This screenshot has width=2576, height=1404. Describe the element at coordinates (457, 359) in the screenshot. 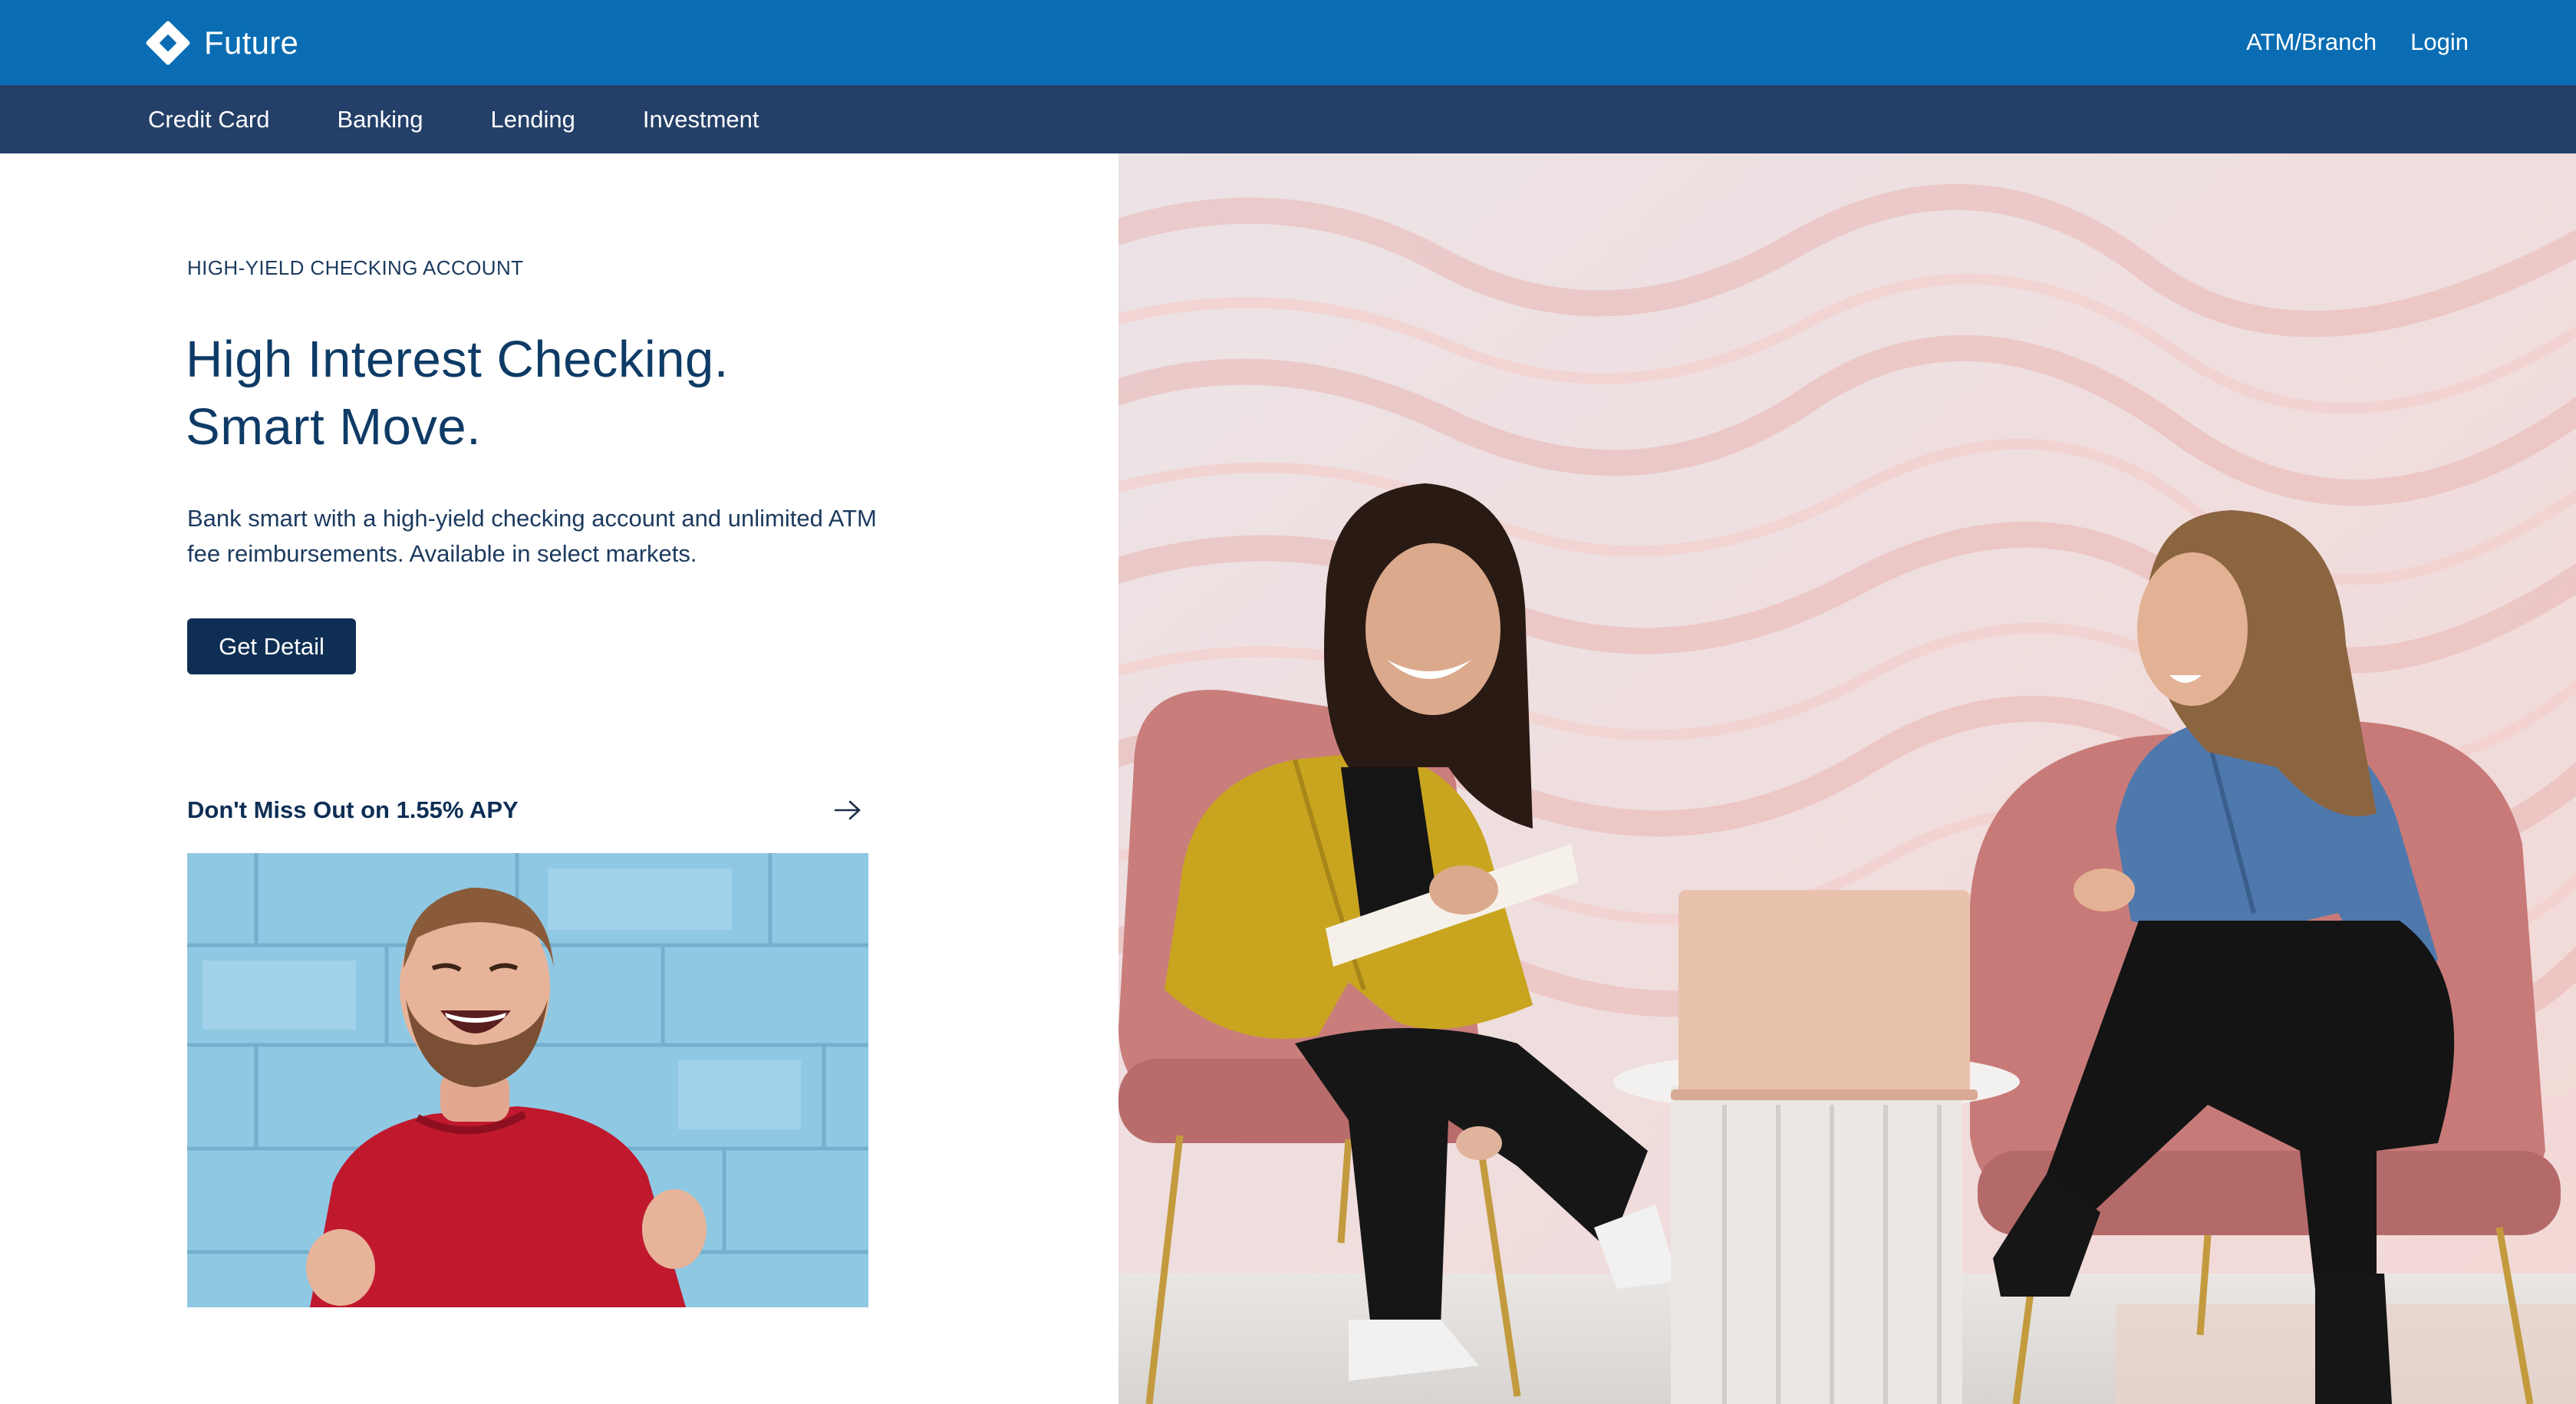

I see `hero-headline-line-1: High Interest Checking.` at that location.